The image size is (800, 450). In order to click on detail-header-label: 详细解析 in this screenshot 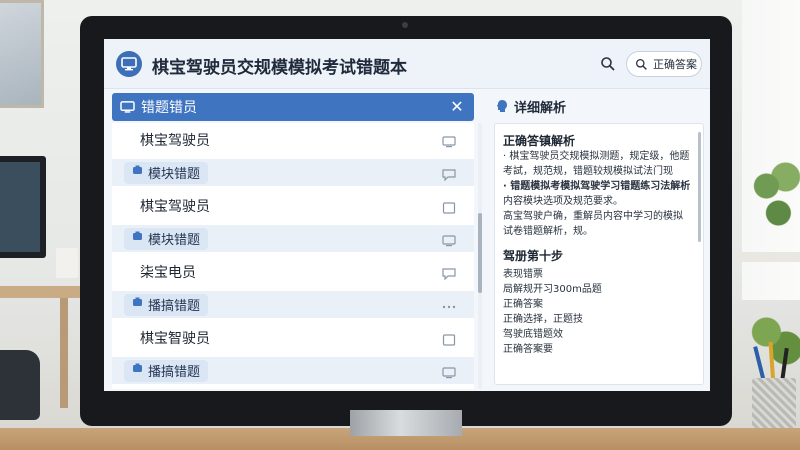, I will do `click(540, 108)`.